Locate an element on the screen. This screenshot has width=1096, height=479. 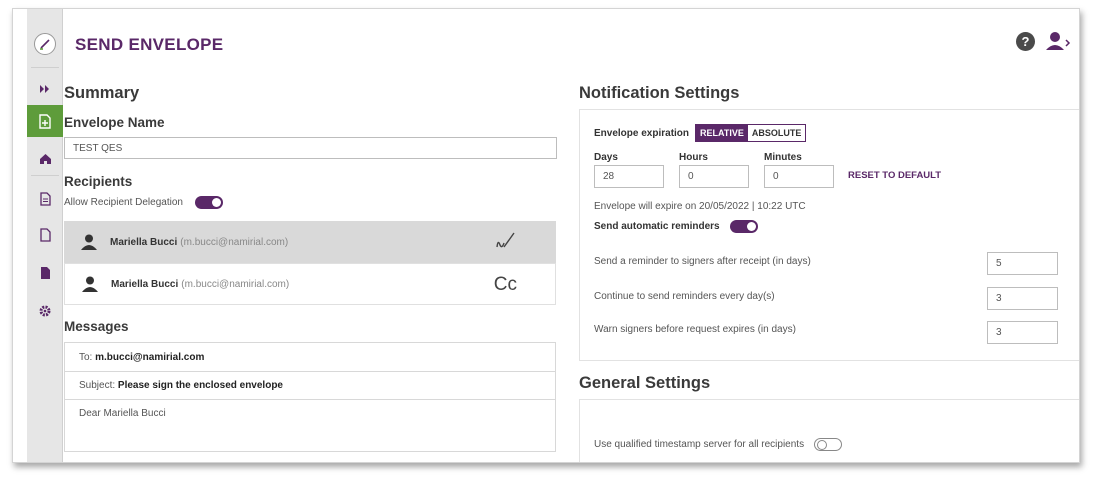
archive-icon is located at coordinates (45, 273).